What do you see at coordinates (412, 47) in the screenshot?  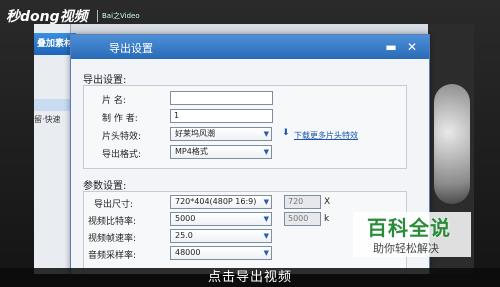 I see `close-icon: ✕` at bounding box center [412, 47].